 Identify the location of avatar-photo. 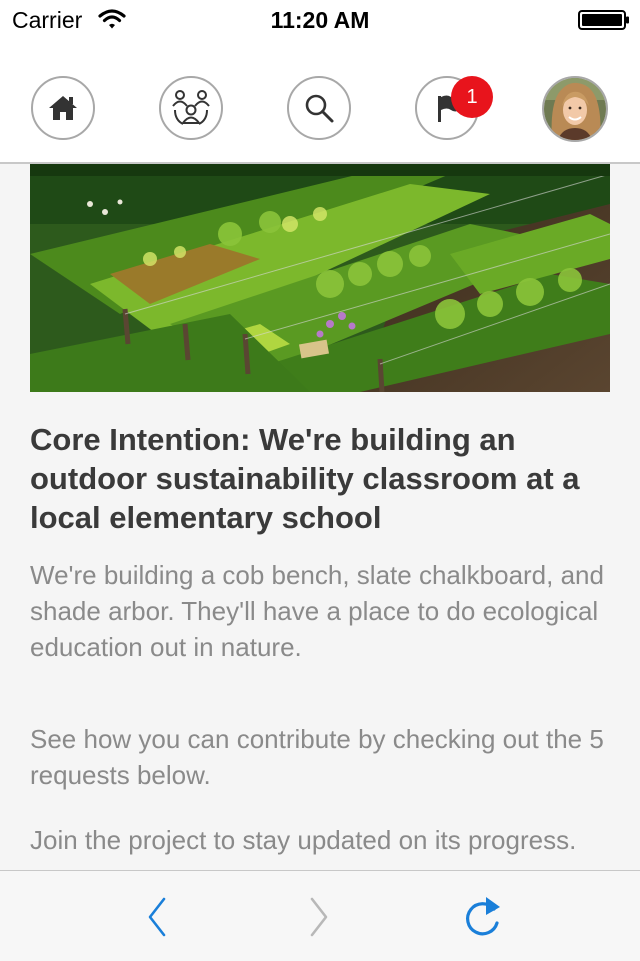
(575, 109).